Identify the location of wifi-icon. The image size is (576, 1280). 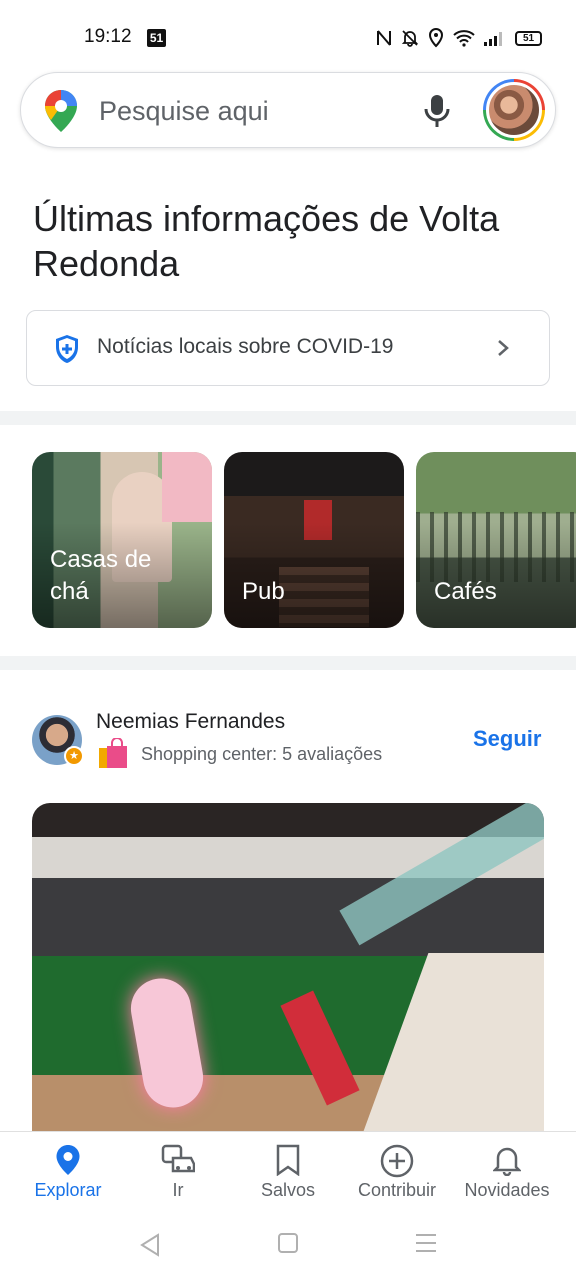
(464, 38).